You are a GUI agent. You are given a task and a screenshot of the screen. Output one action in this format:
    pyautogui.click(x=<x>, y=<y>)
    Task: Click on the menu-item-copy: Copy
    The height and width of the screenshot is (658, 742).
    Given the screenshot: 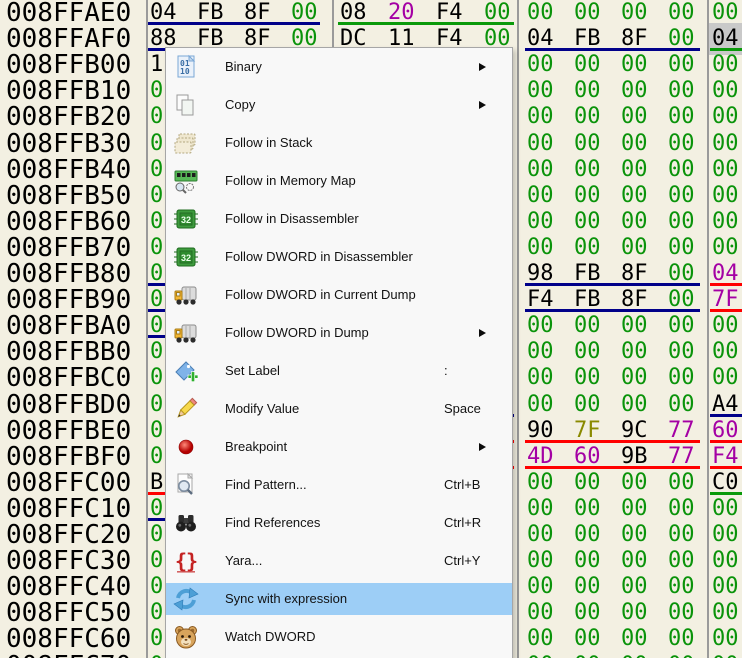 What is the action you would take?
    pyautogui.click(x=339, y=105)
    